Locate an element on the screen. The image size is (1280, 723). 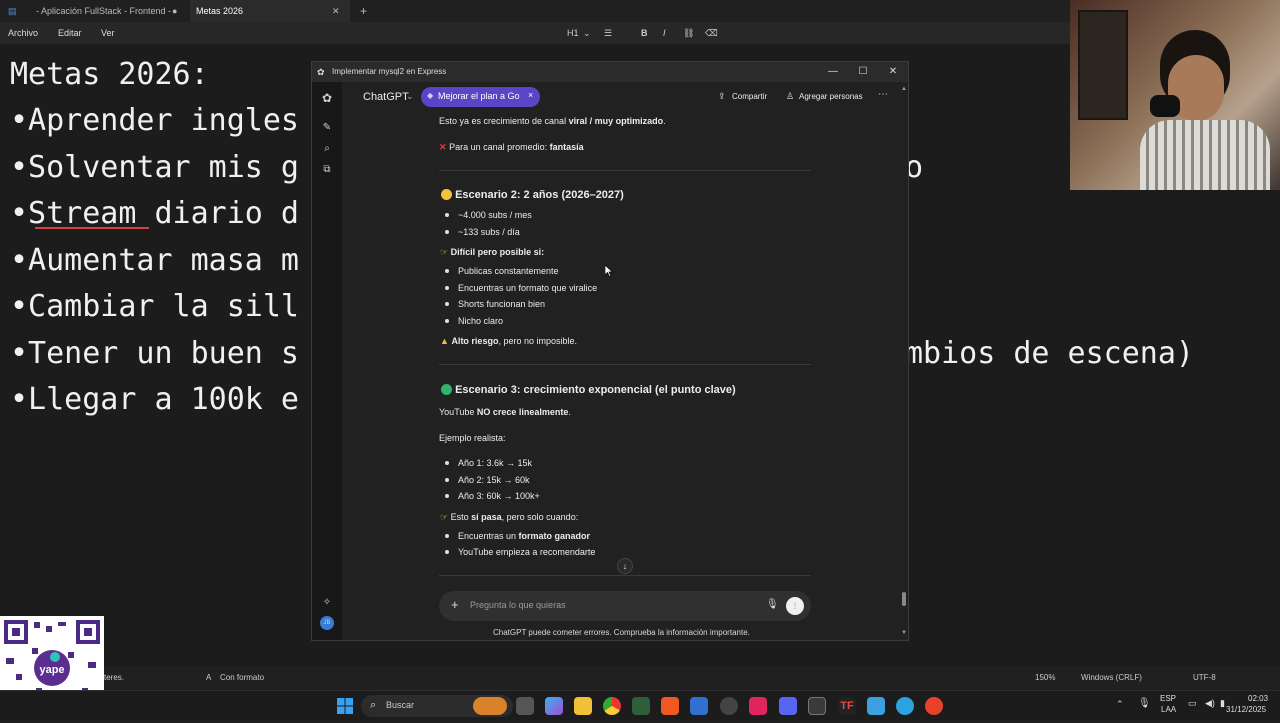
list-icon: ☰ is located at coordinates (608, 33).